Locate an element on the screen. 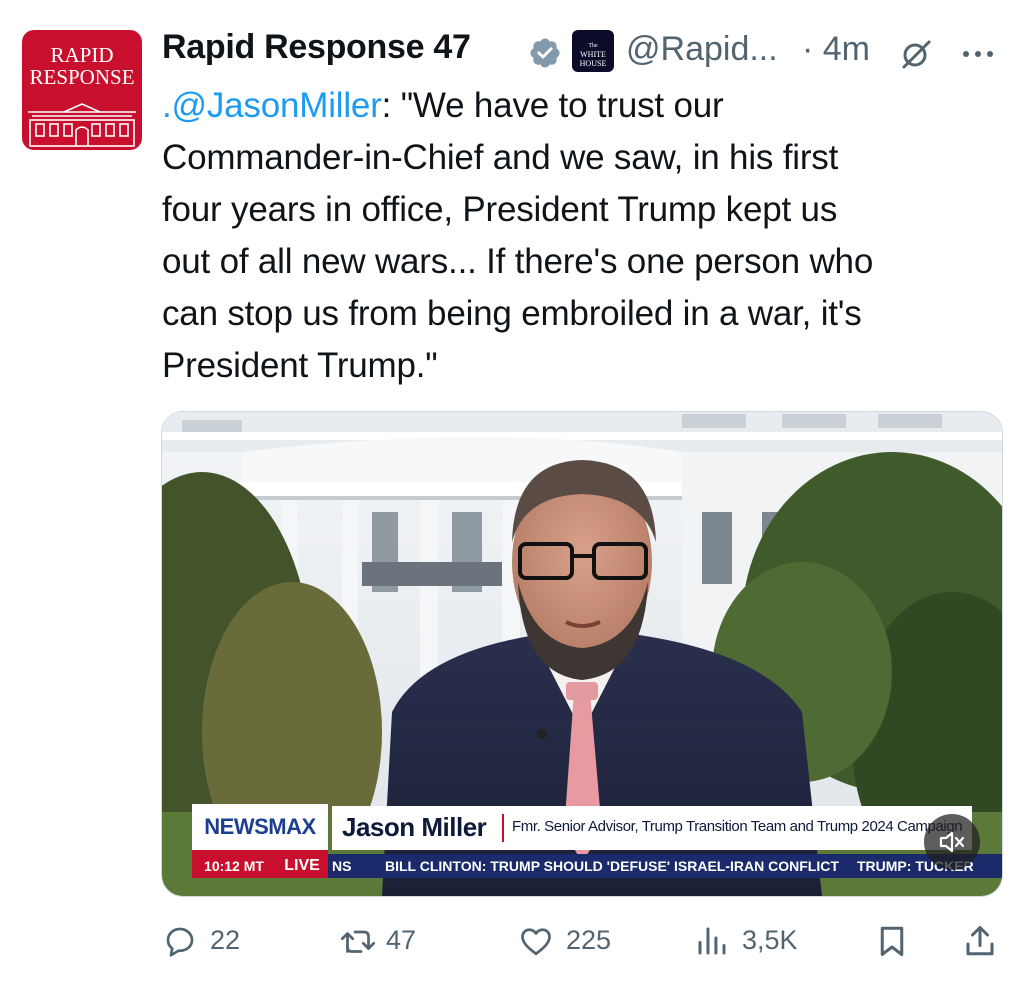  bookmark-button is located at coordinates (892, 940).